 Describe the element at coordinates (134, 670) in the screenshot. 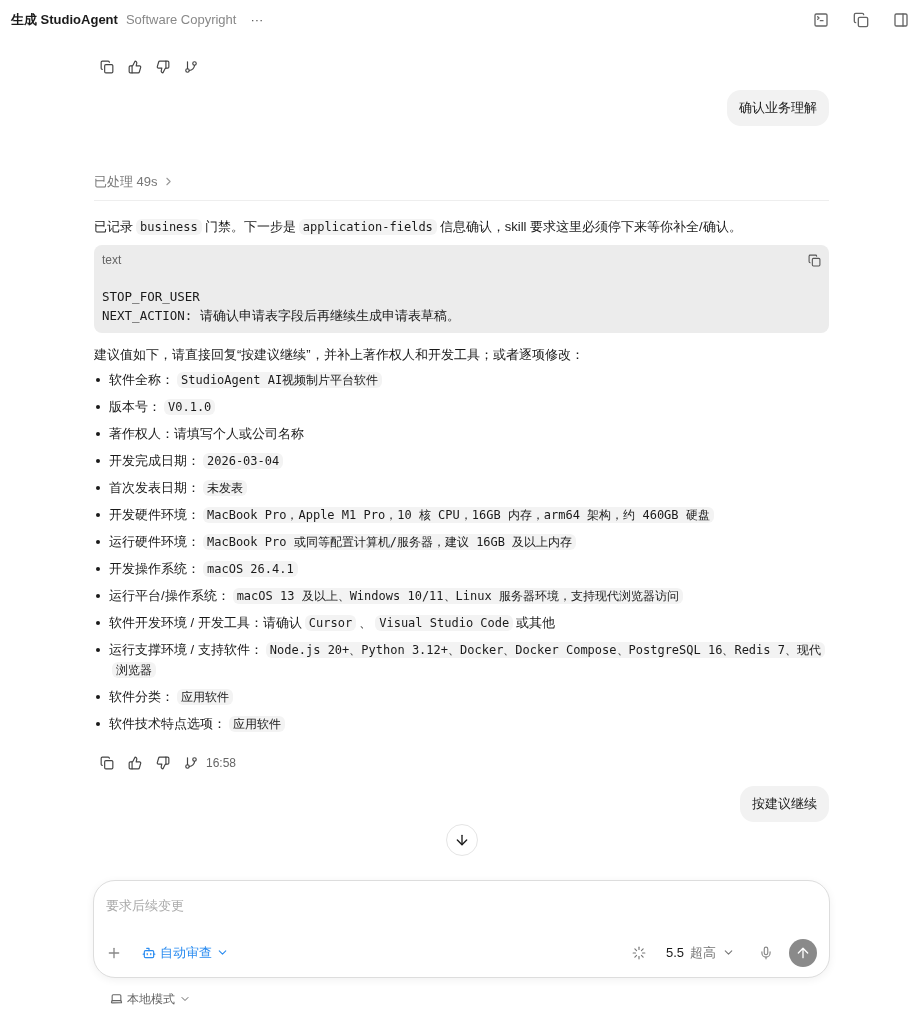

I see `inline-code: 浏览器` at that location.